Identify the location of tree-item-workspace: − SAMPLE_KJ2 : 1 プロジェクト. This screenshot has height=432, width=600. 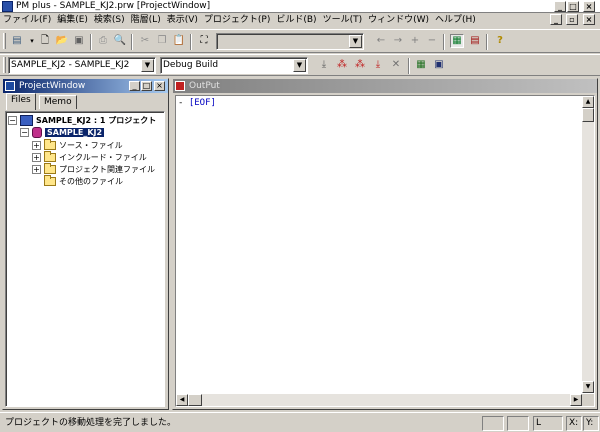
(82, 120).